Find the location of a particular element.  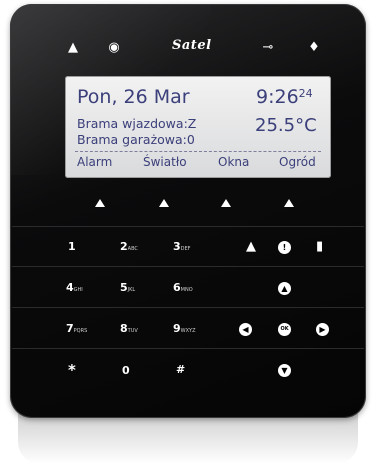

key-3: 3DEF is located at coordinates (182, 248).